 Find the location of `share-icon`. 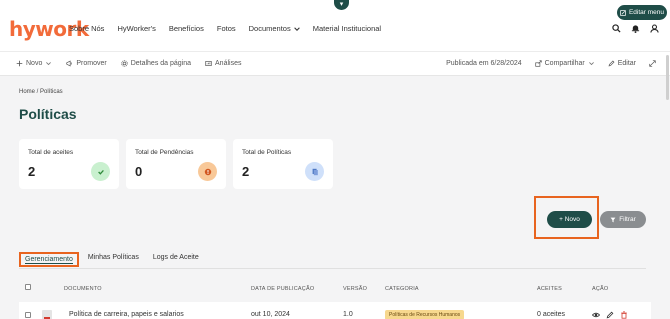

share-icon is located at coordinates (538, 63).